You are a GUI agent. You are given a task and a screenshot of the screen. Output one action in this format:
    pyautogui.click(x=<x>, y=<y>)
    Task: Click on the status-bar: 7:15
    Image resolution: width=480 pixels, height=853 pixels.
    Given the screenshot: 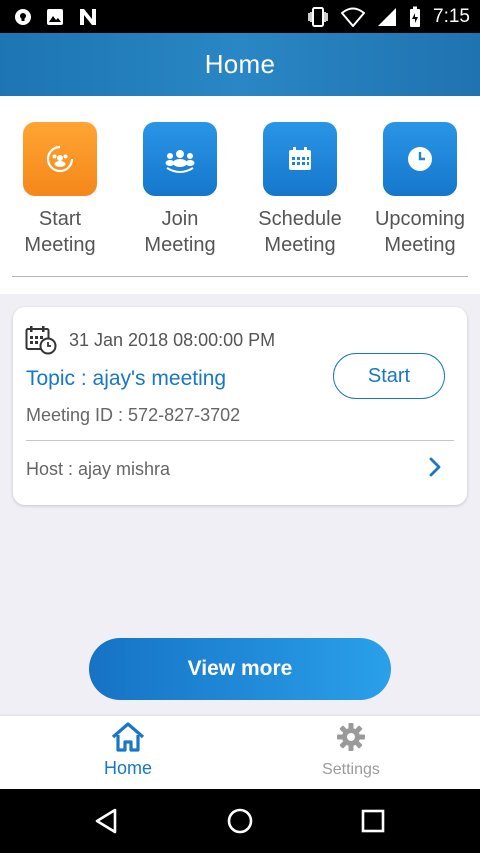 What is the action you would take?
    pyautogui.click(x=240, y=16)
    